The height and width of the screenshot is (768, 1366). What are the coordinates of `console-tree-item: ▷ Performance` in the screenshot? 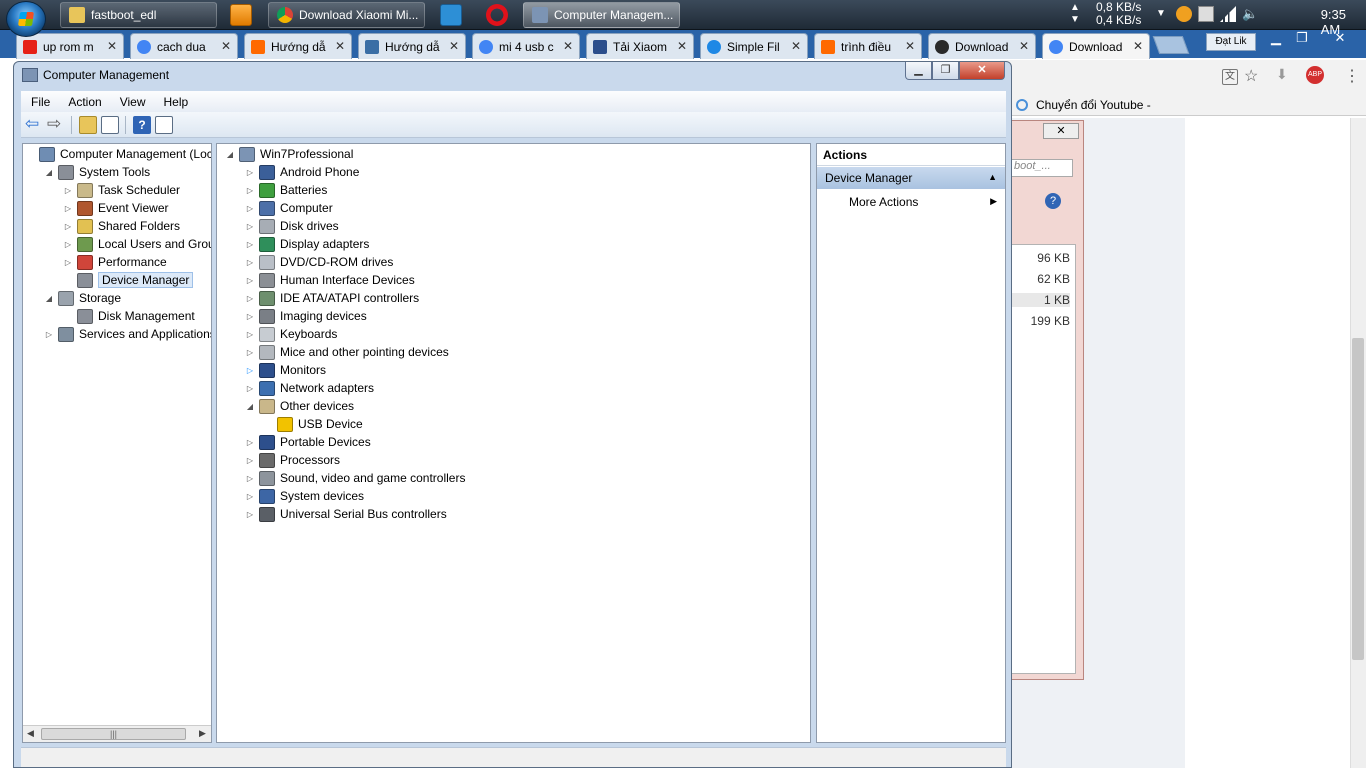 It's located at (115, 262).